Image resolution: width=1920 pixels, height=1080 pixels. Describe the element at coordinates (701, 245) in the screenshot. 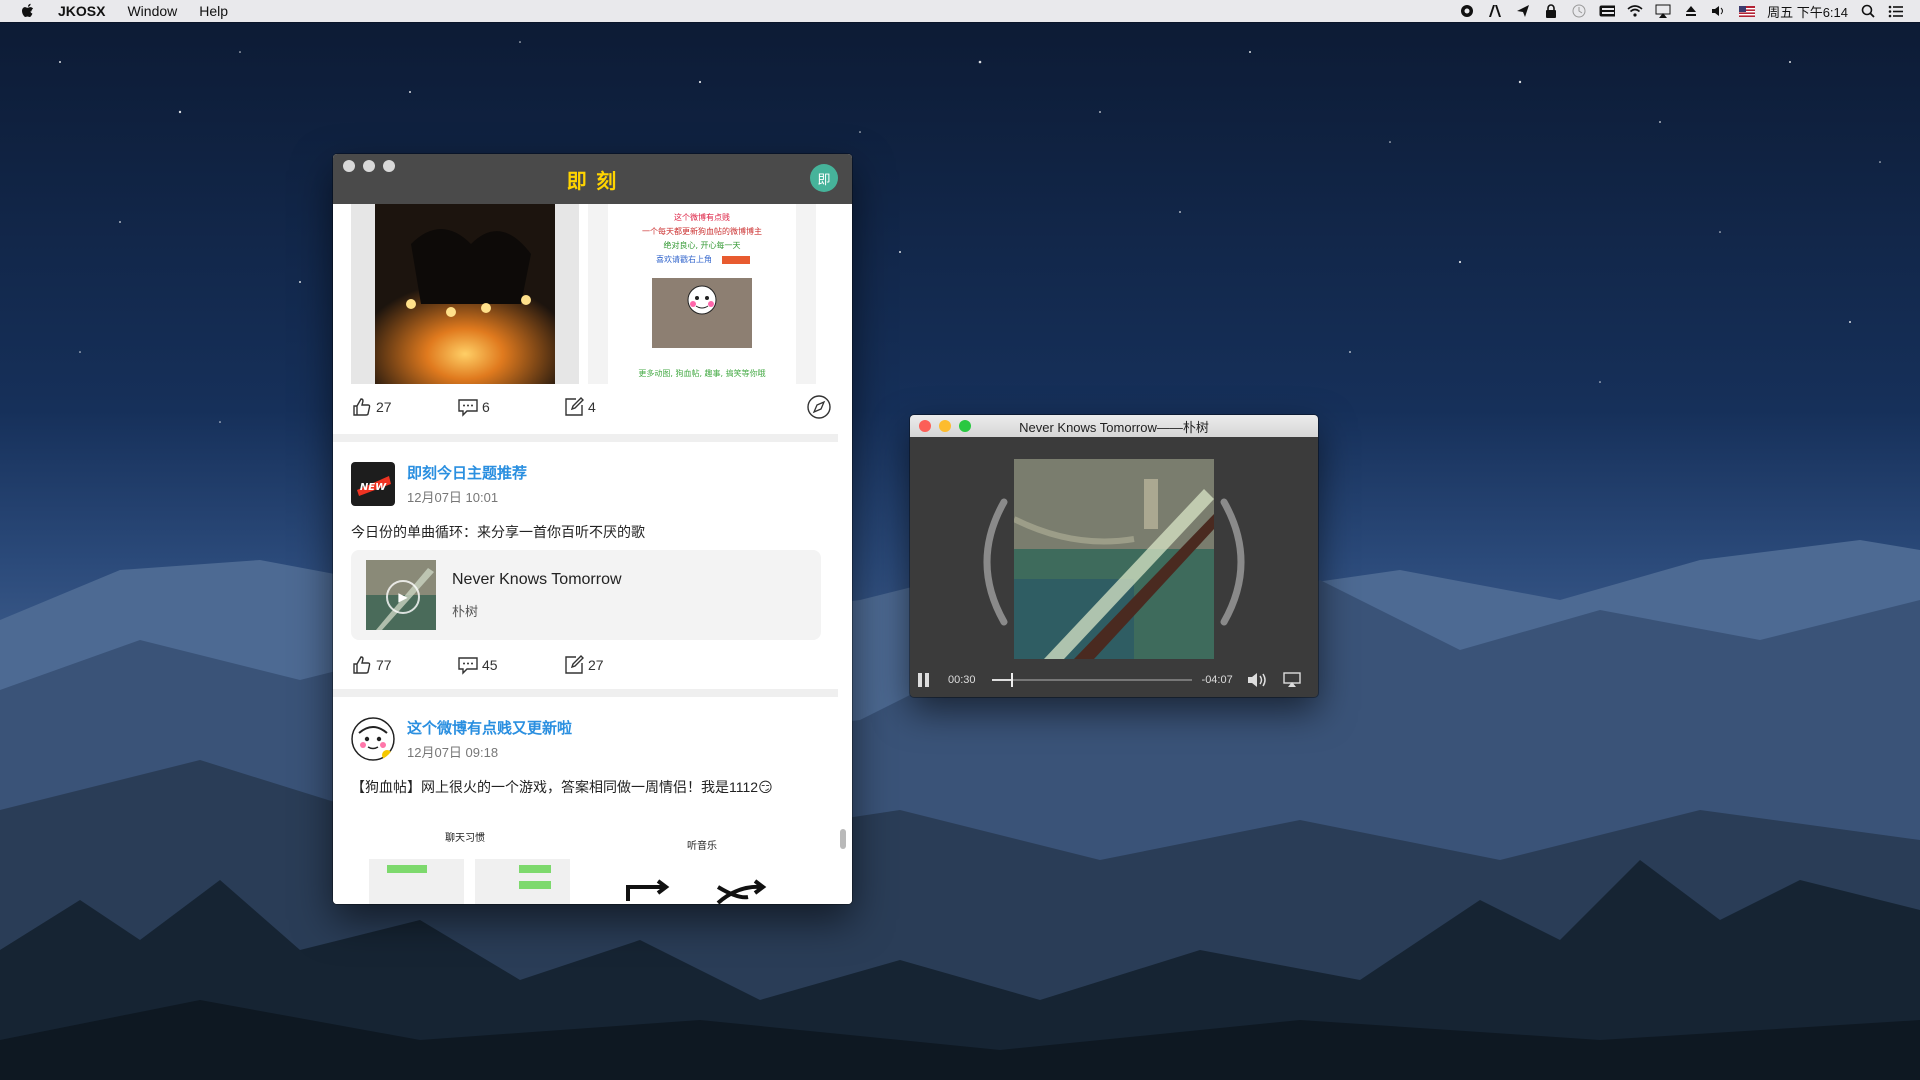

I see `thumb-line-3: 绝对良心, 开心每一天` at that location.